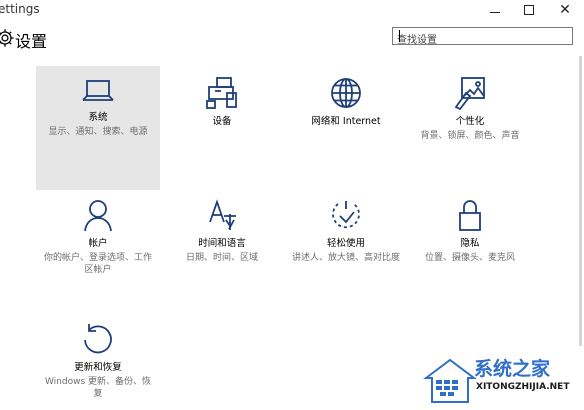  I want to click on tile-description: 位置、摄像头、麦克风, so click(469, 258).